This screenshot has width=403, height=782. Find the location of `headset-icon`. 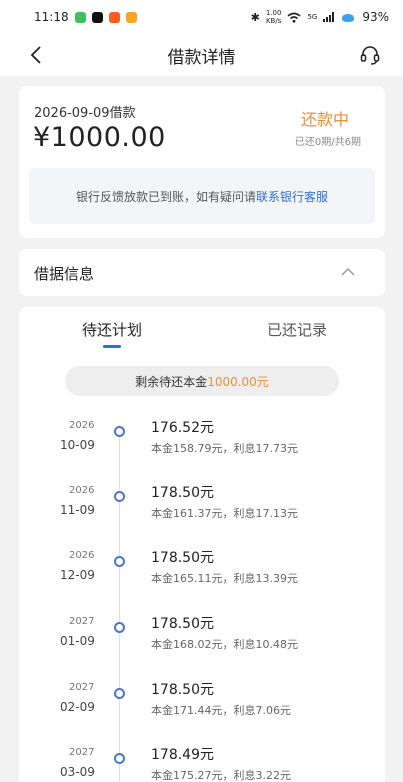

headset-icon is located at coordinates (370, 55).